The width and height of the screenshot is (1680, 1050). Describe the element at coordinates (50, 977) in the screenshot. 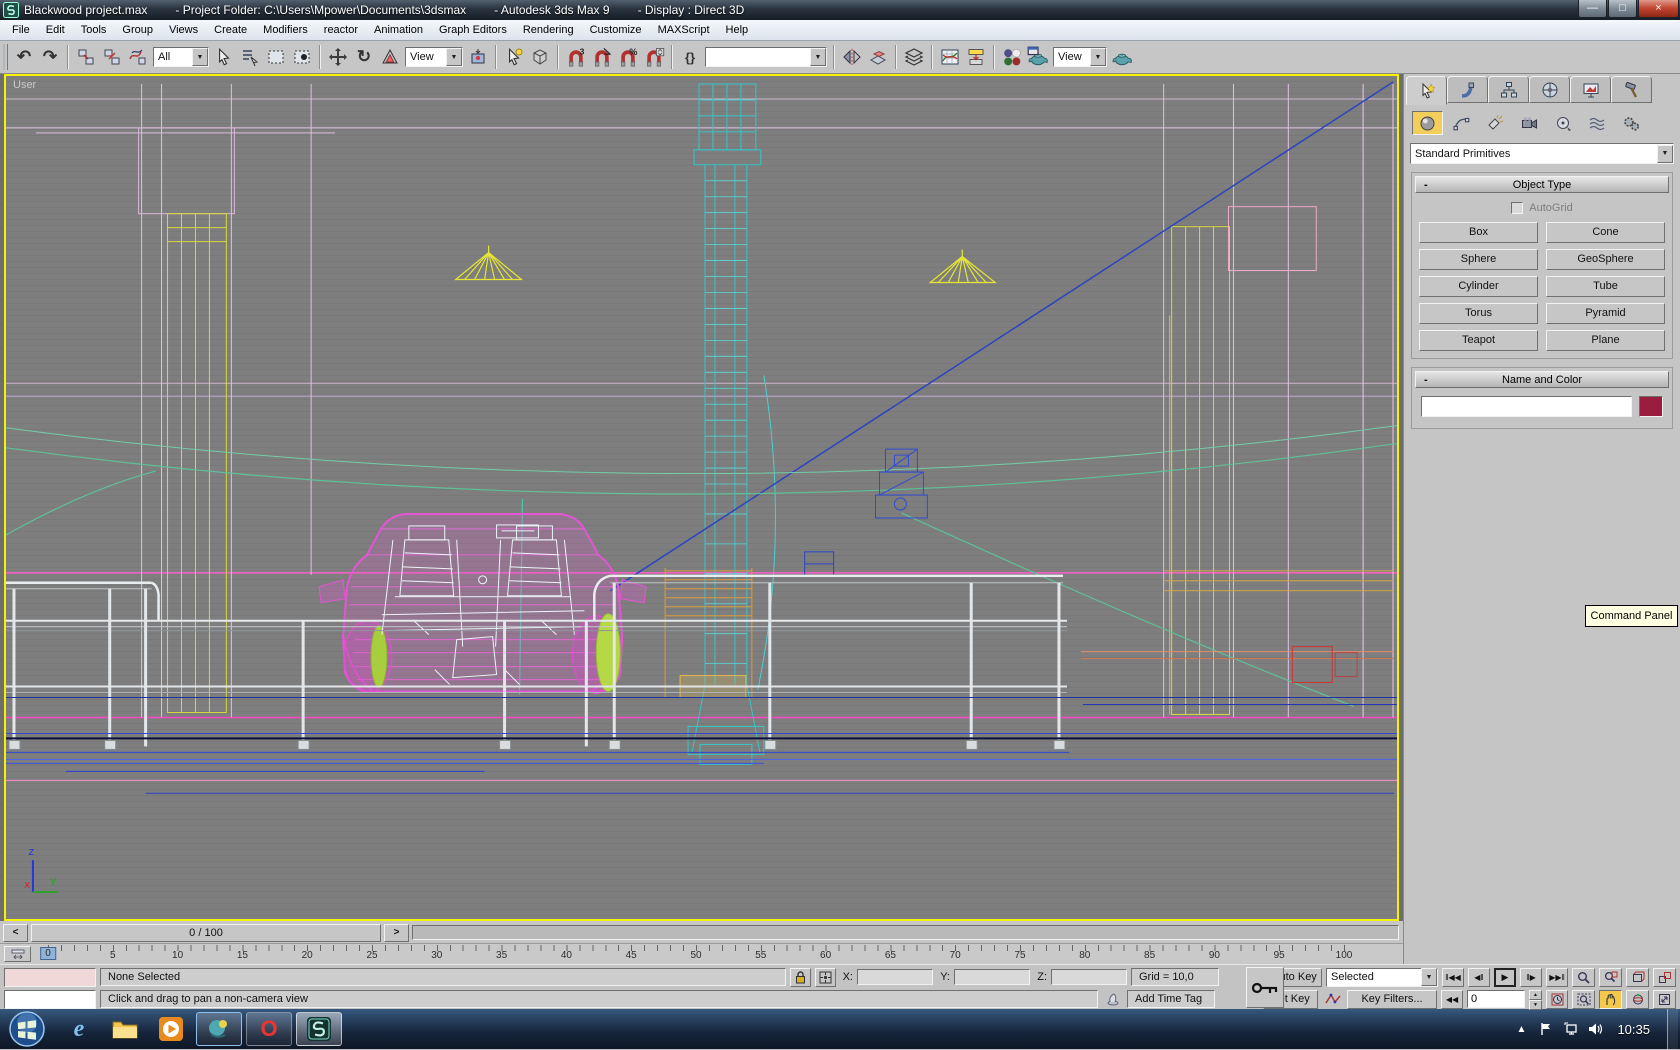

I see `maxscript-mini-listener-macro` at that location.